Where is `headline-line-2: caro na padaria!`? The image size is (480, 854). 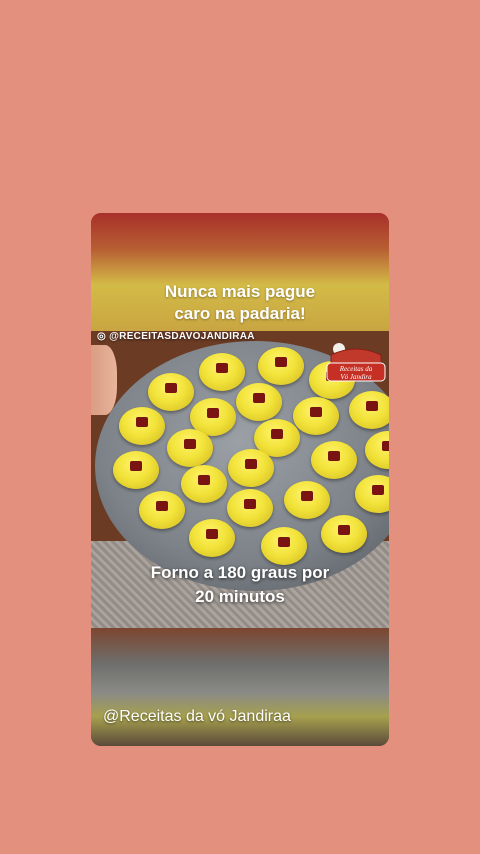 headline-line-2: caro na padaria! is located at coordinates (240, 313).